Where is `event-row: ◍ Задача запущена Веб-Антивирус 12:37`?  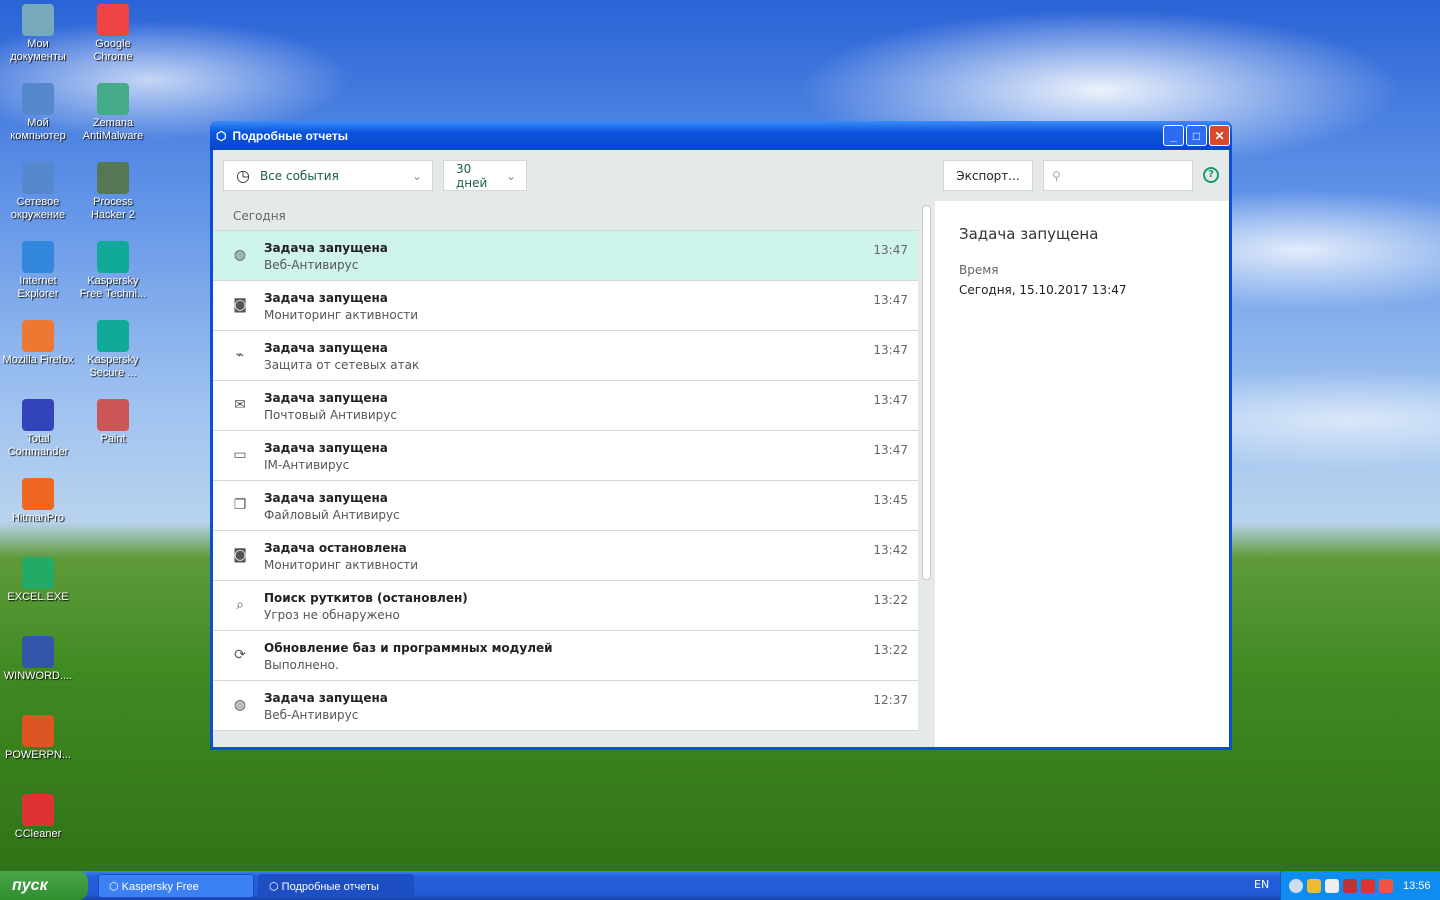
event-row: ◍ Задача запущена Веб-Антивирус 12:37 is located at coordinates (565, 706).